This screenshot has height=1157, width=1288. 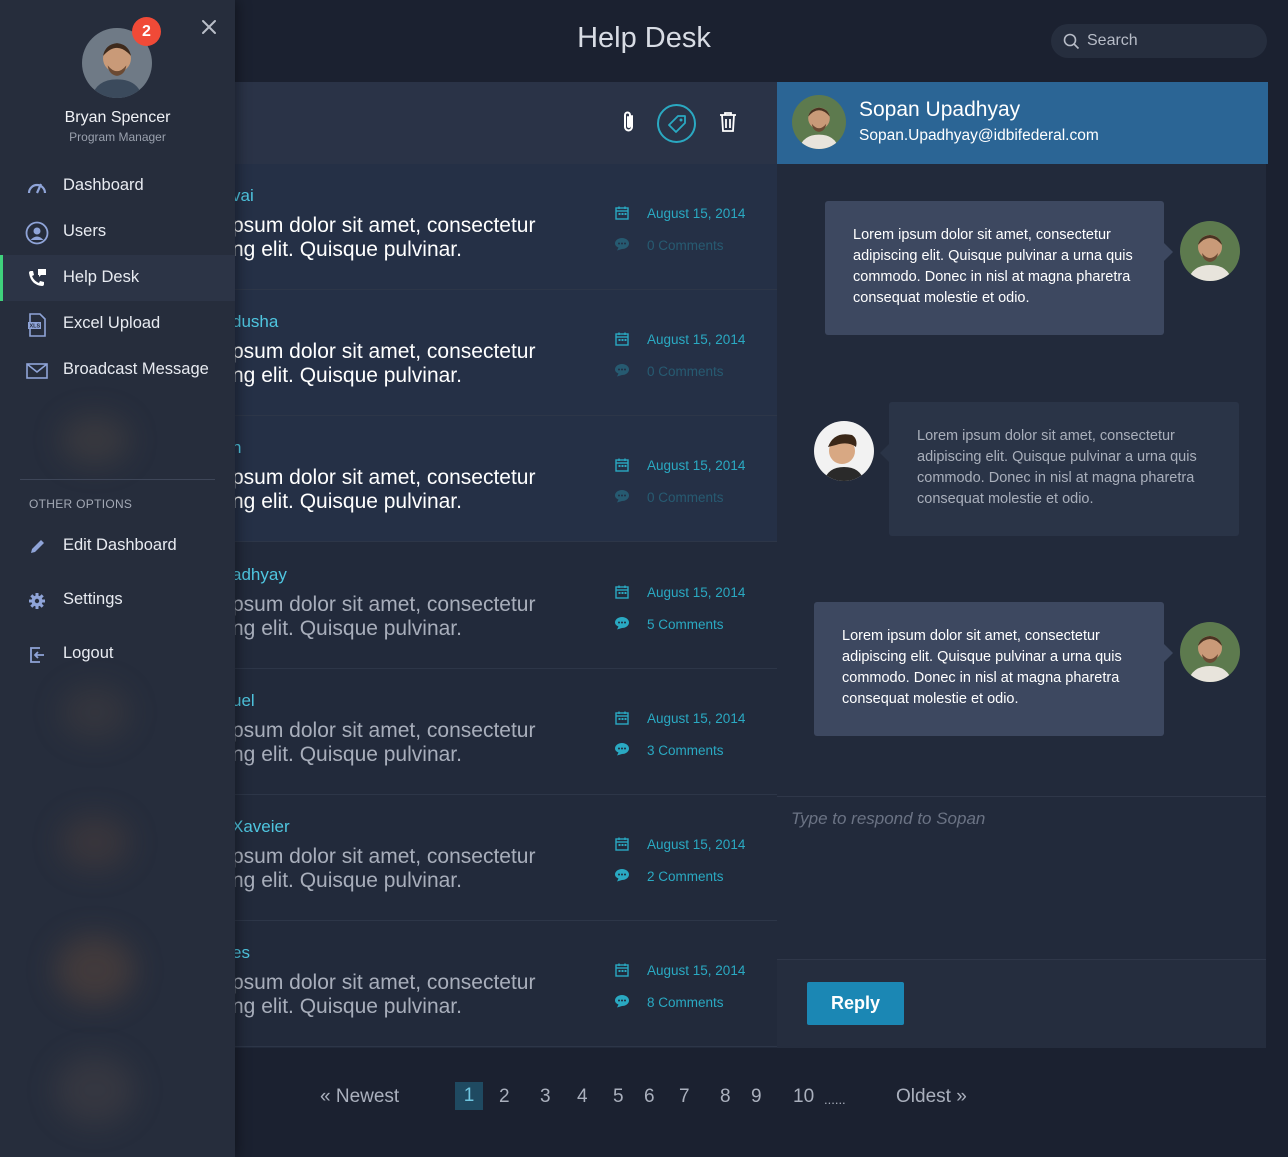 What do you see at coordinates (117, 137) in the screenshot?
I see `profile-role: Program Manager` at bounding box center [117, 137].